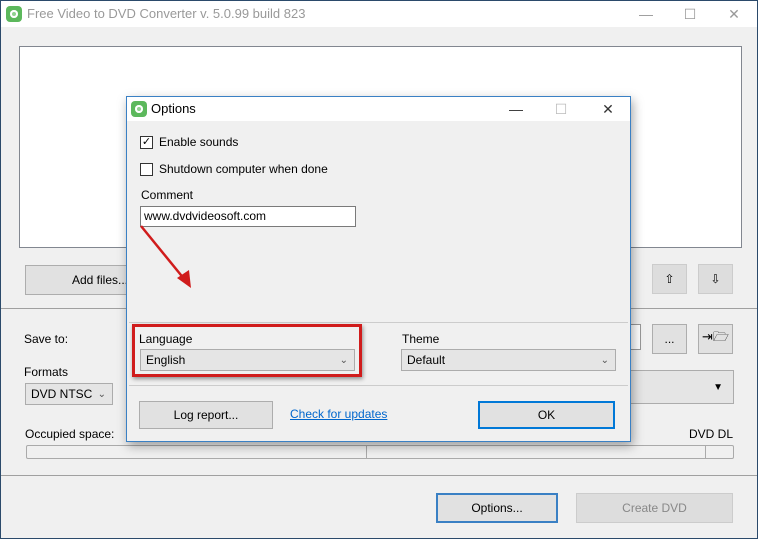 The height and width of the screenshot is (539, 758). What do you see at coordinates (199, 142) in the screenshot?
I see `enable-sounds-label: Enable sounds` at bounding box center [199, 142].